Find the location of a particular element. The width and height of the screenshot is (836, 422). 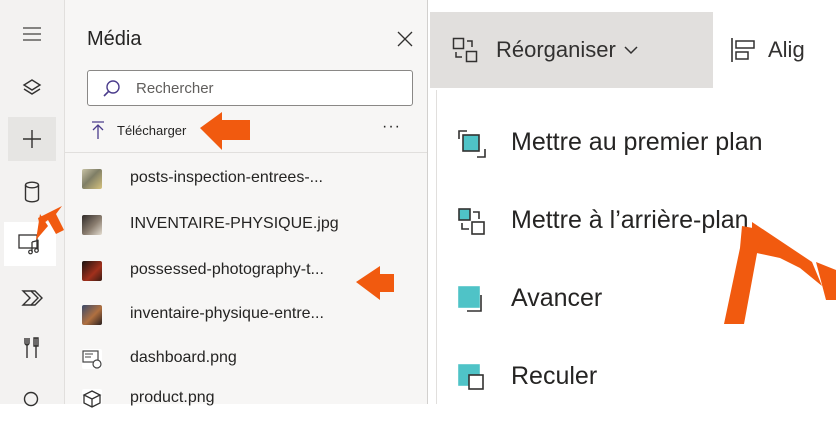

annotation-arrow-file is located at coordinates (375, 283).